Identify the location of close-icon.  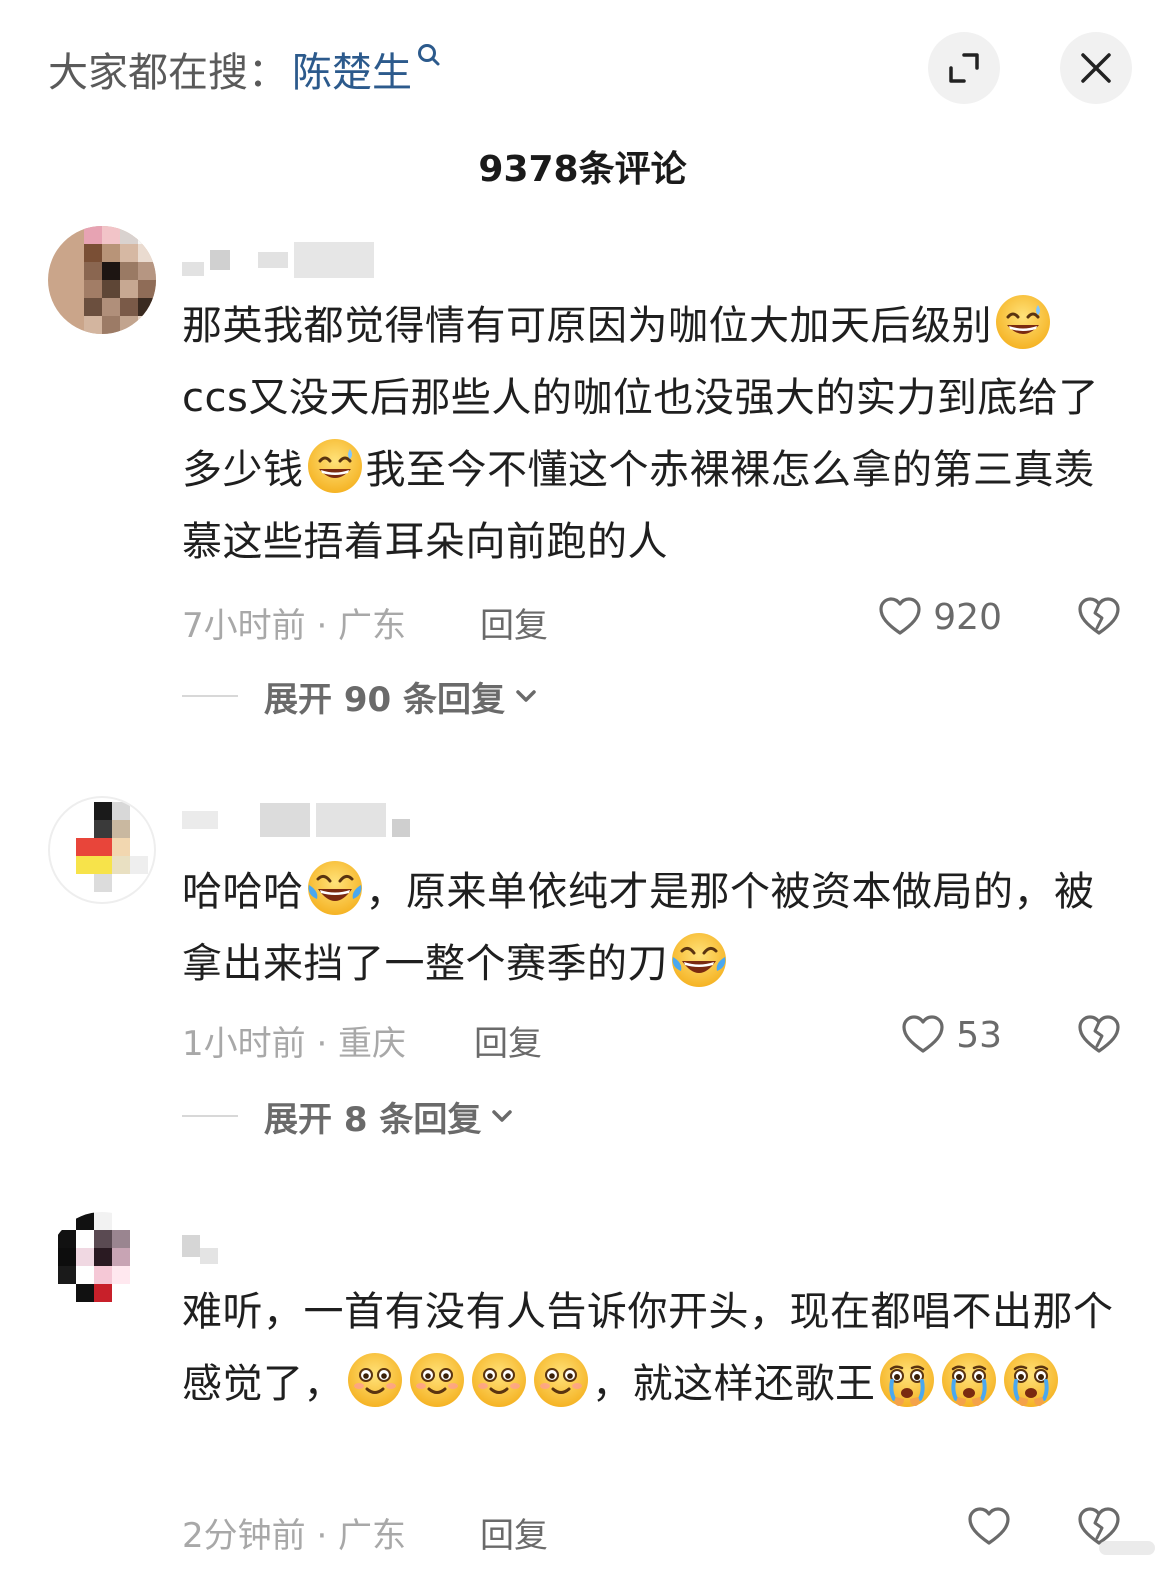
(1096, 68).